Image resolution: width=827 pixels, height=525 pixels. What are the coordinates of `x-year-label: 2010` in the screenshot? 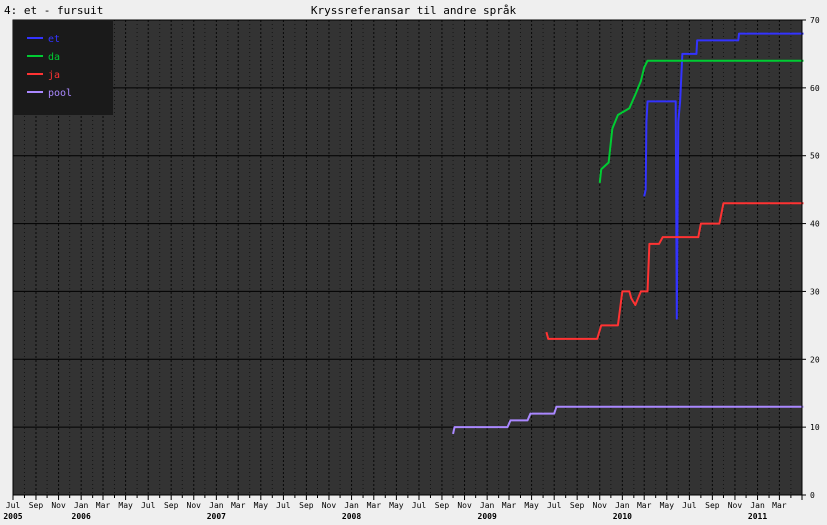 It's located at (622, 516).